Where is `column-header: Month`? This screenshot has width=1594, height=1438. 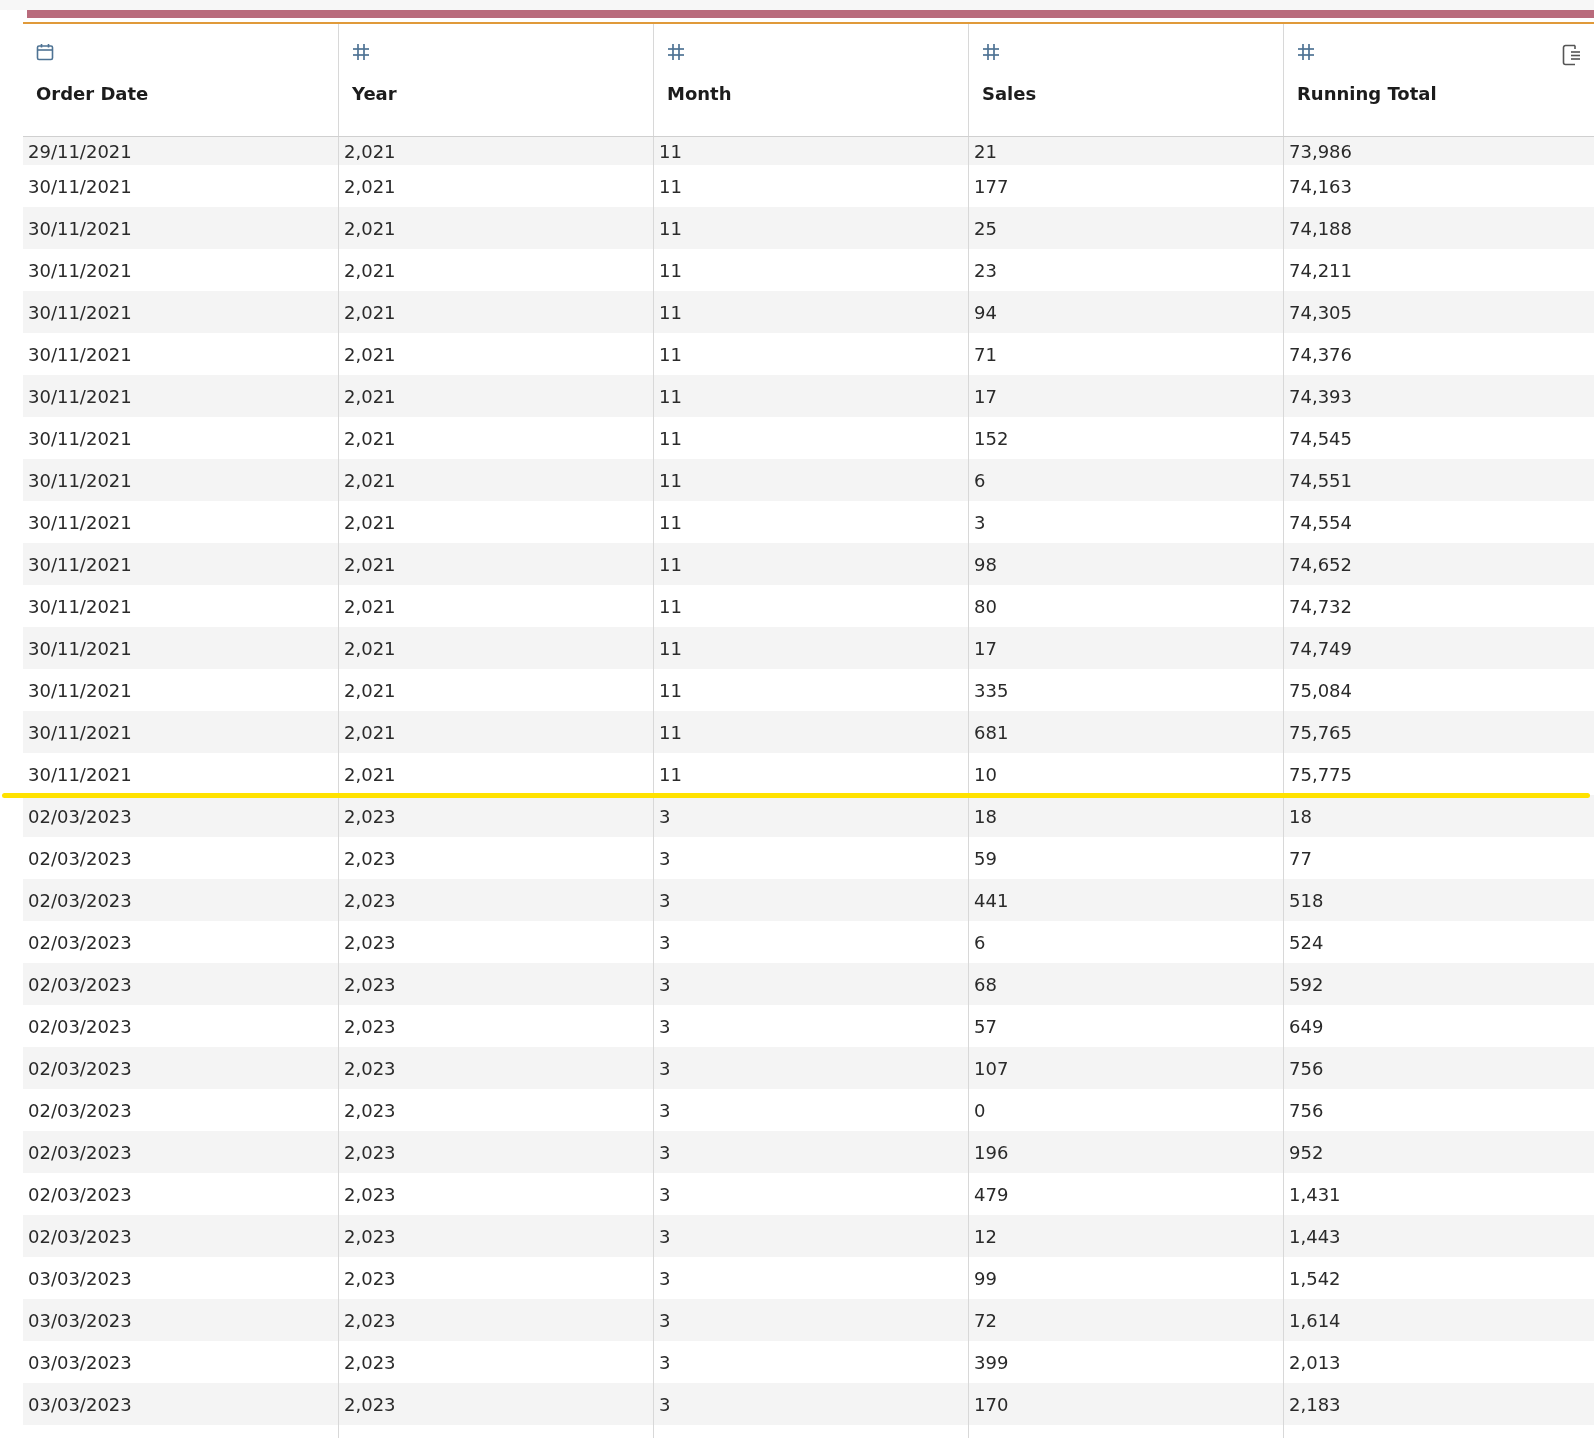 column-header: Month is located at coordinates (699, 93).